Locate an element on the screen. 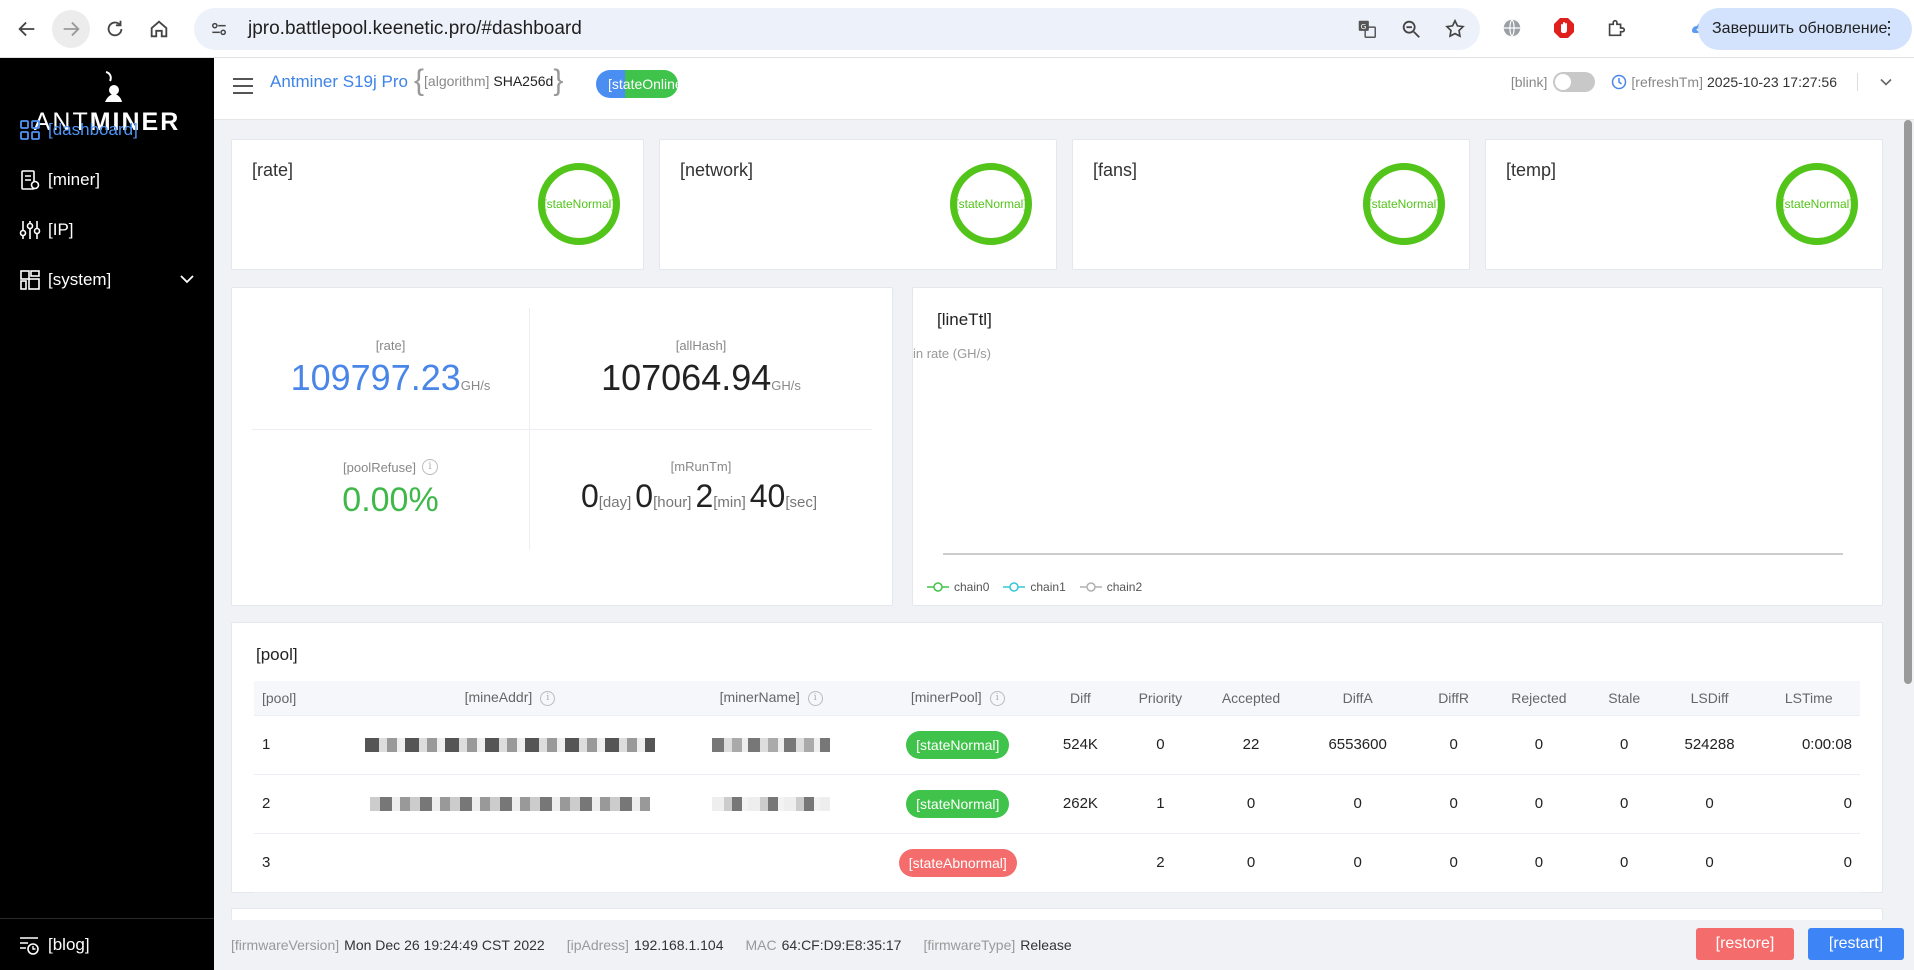 The width and height of the screenshot is (1914, 970). allhash-cell: [allHash] 107064.94GH/s is located at coordinates (701, 368).